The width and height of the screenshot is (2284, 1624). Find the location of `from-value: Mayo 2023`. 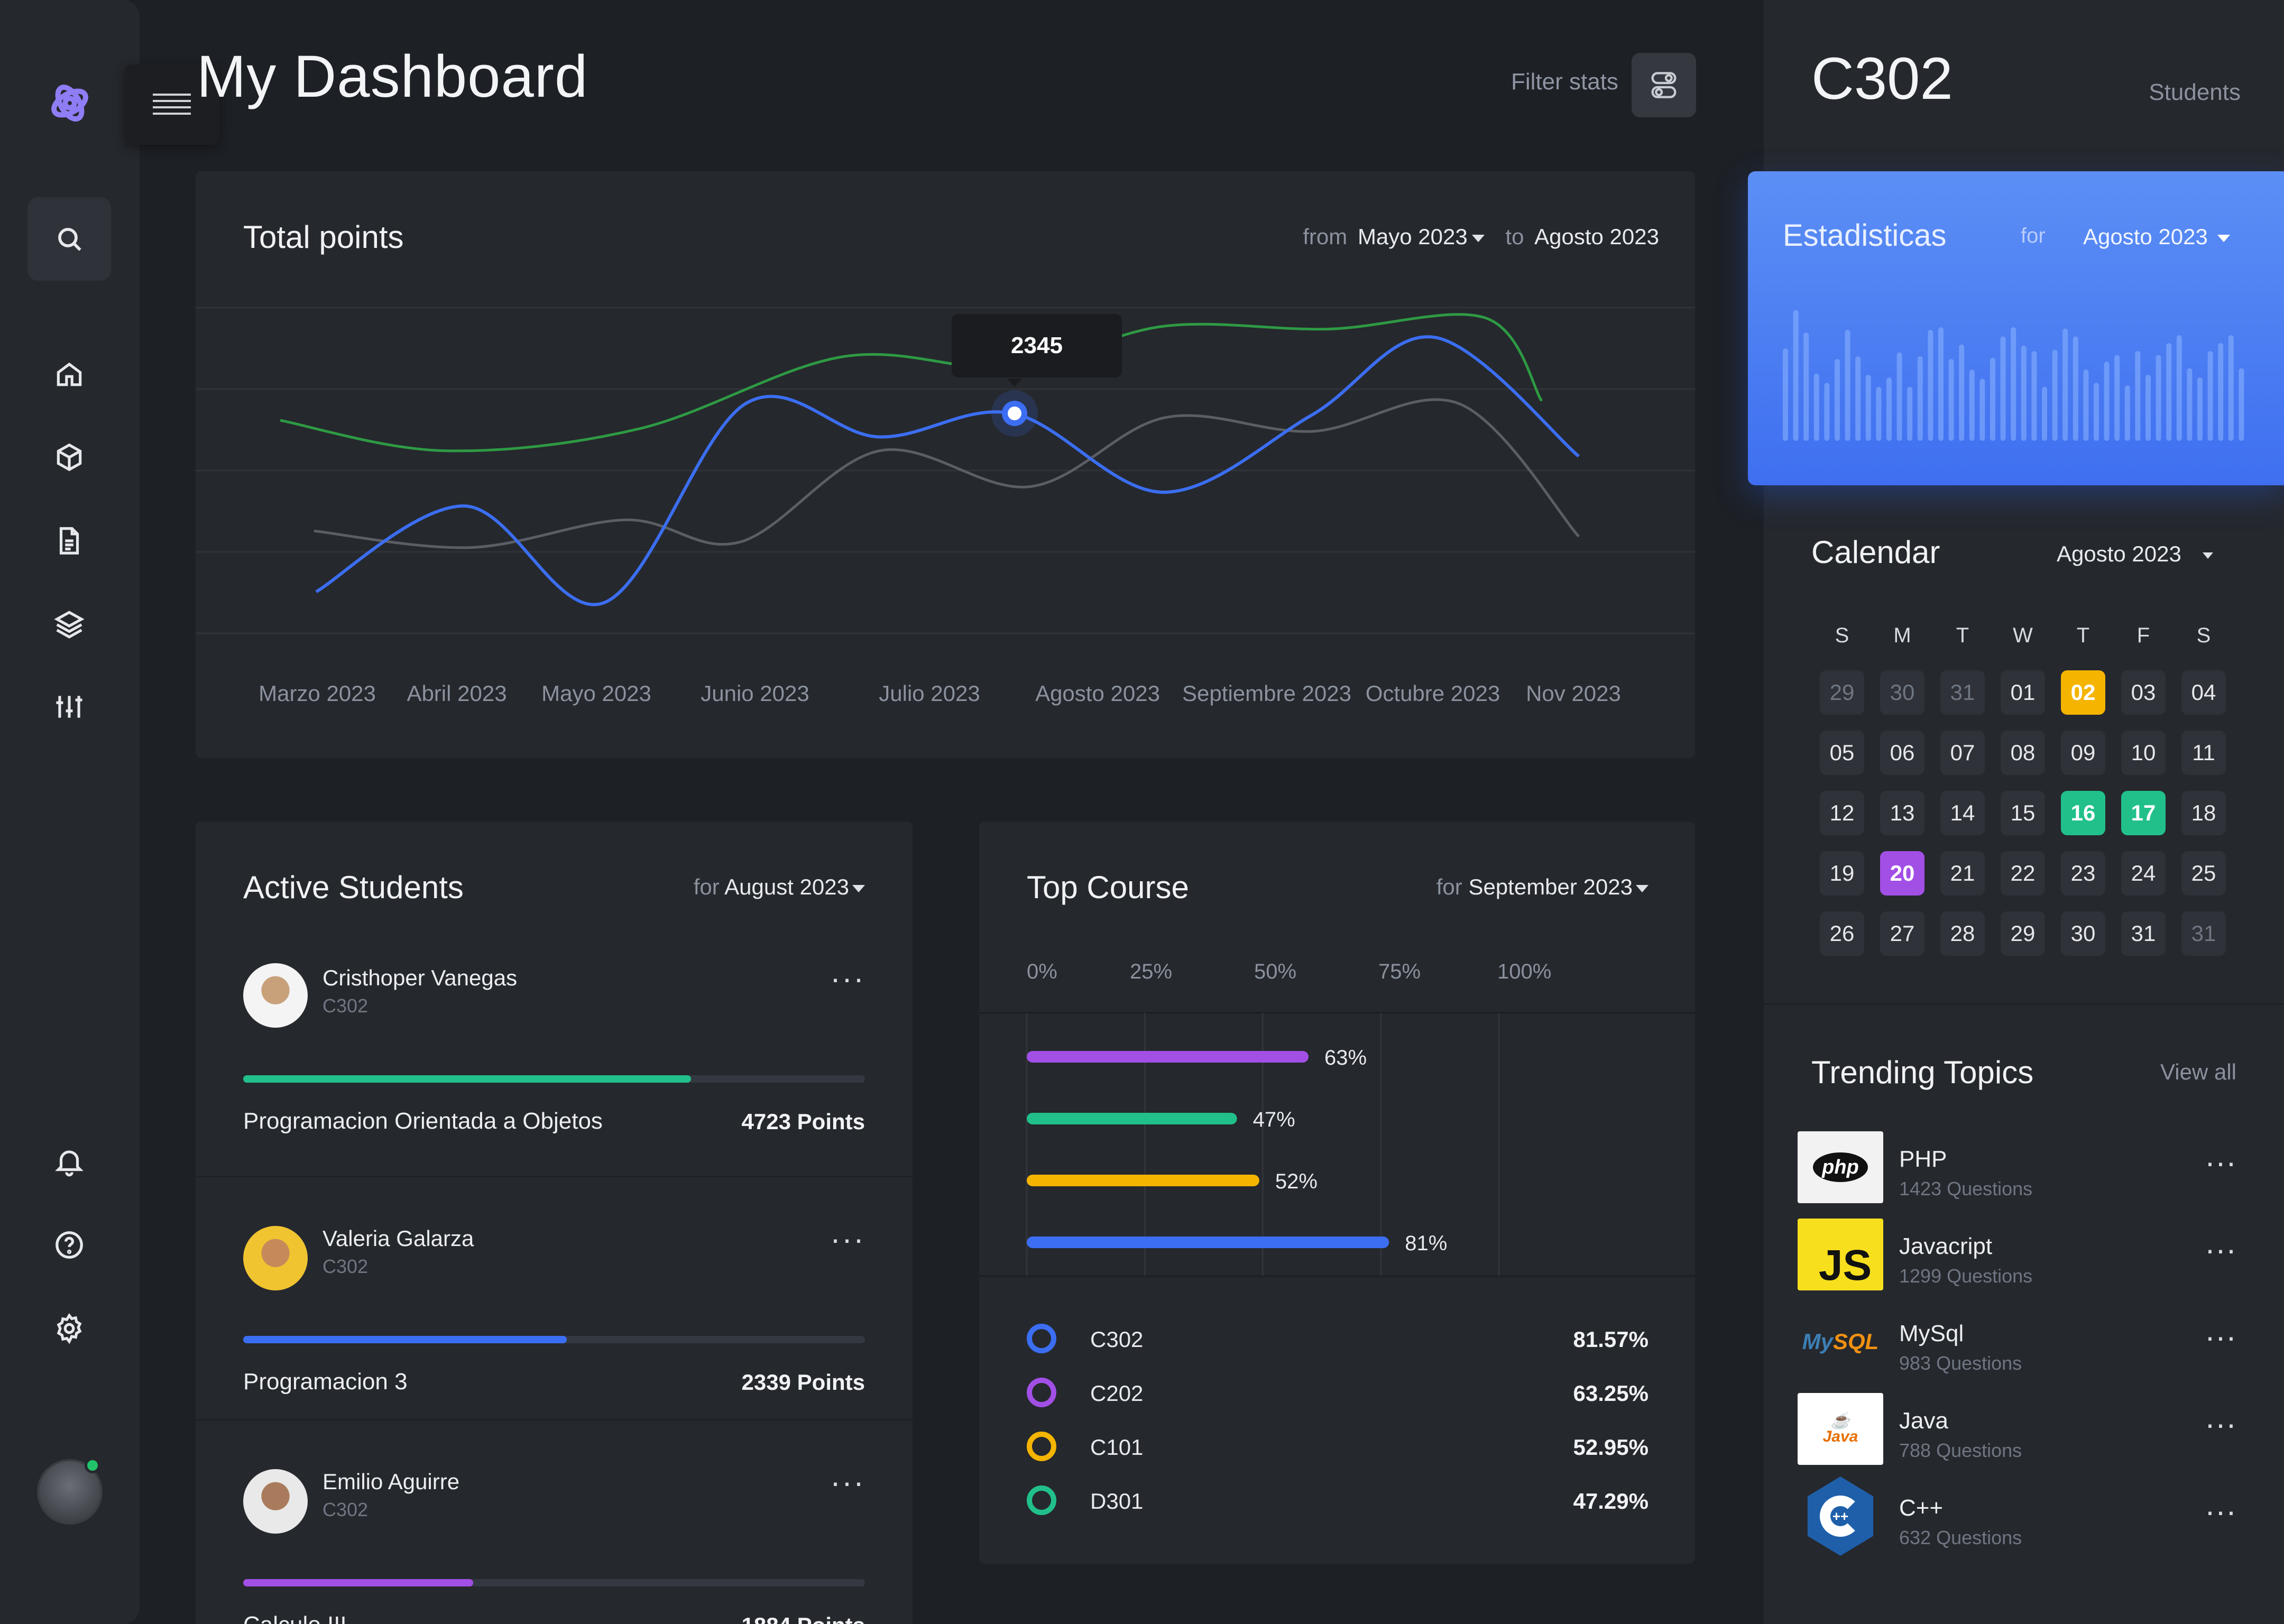

from-value: Mayo 2023 is located at coordinates (1413, 236).